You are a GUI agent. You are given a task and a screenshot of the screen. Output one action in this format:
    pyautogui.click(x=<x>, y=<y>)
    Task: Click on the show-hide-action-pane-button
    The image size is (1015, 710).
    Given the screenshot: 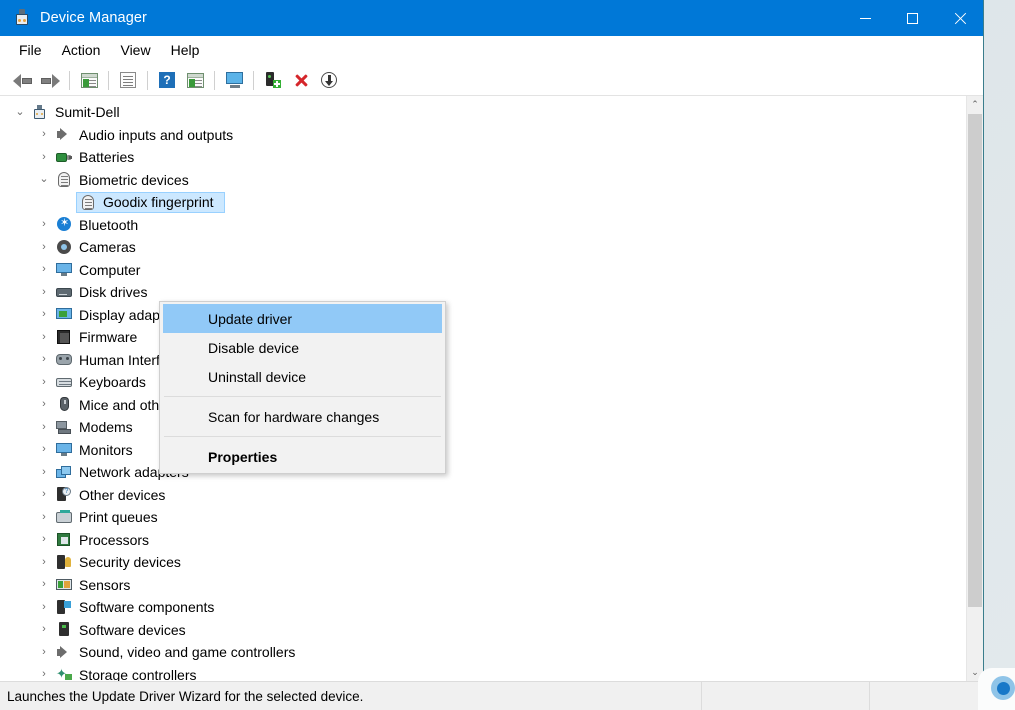 What is the action you would take?
    pyautogui.click(x=195, y=80)
    